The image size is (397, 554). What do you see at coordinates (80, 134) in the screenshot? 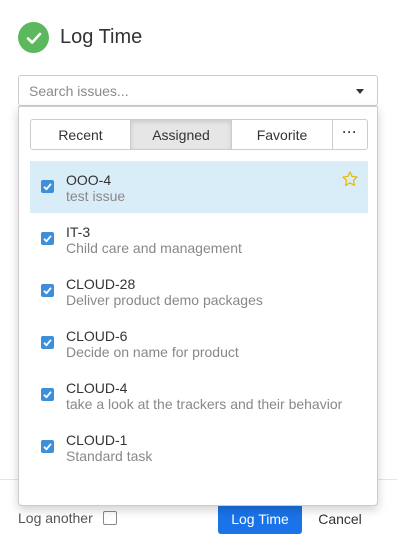
I see `tab-recent: Recent` at bounding box center [80, 134].